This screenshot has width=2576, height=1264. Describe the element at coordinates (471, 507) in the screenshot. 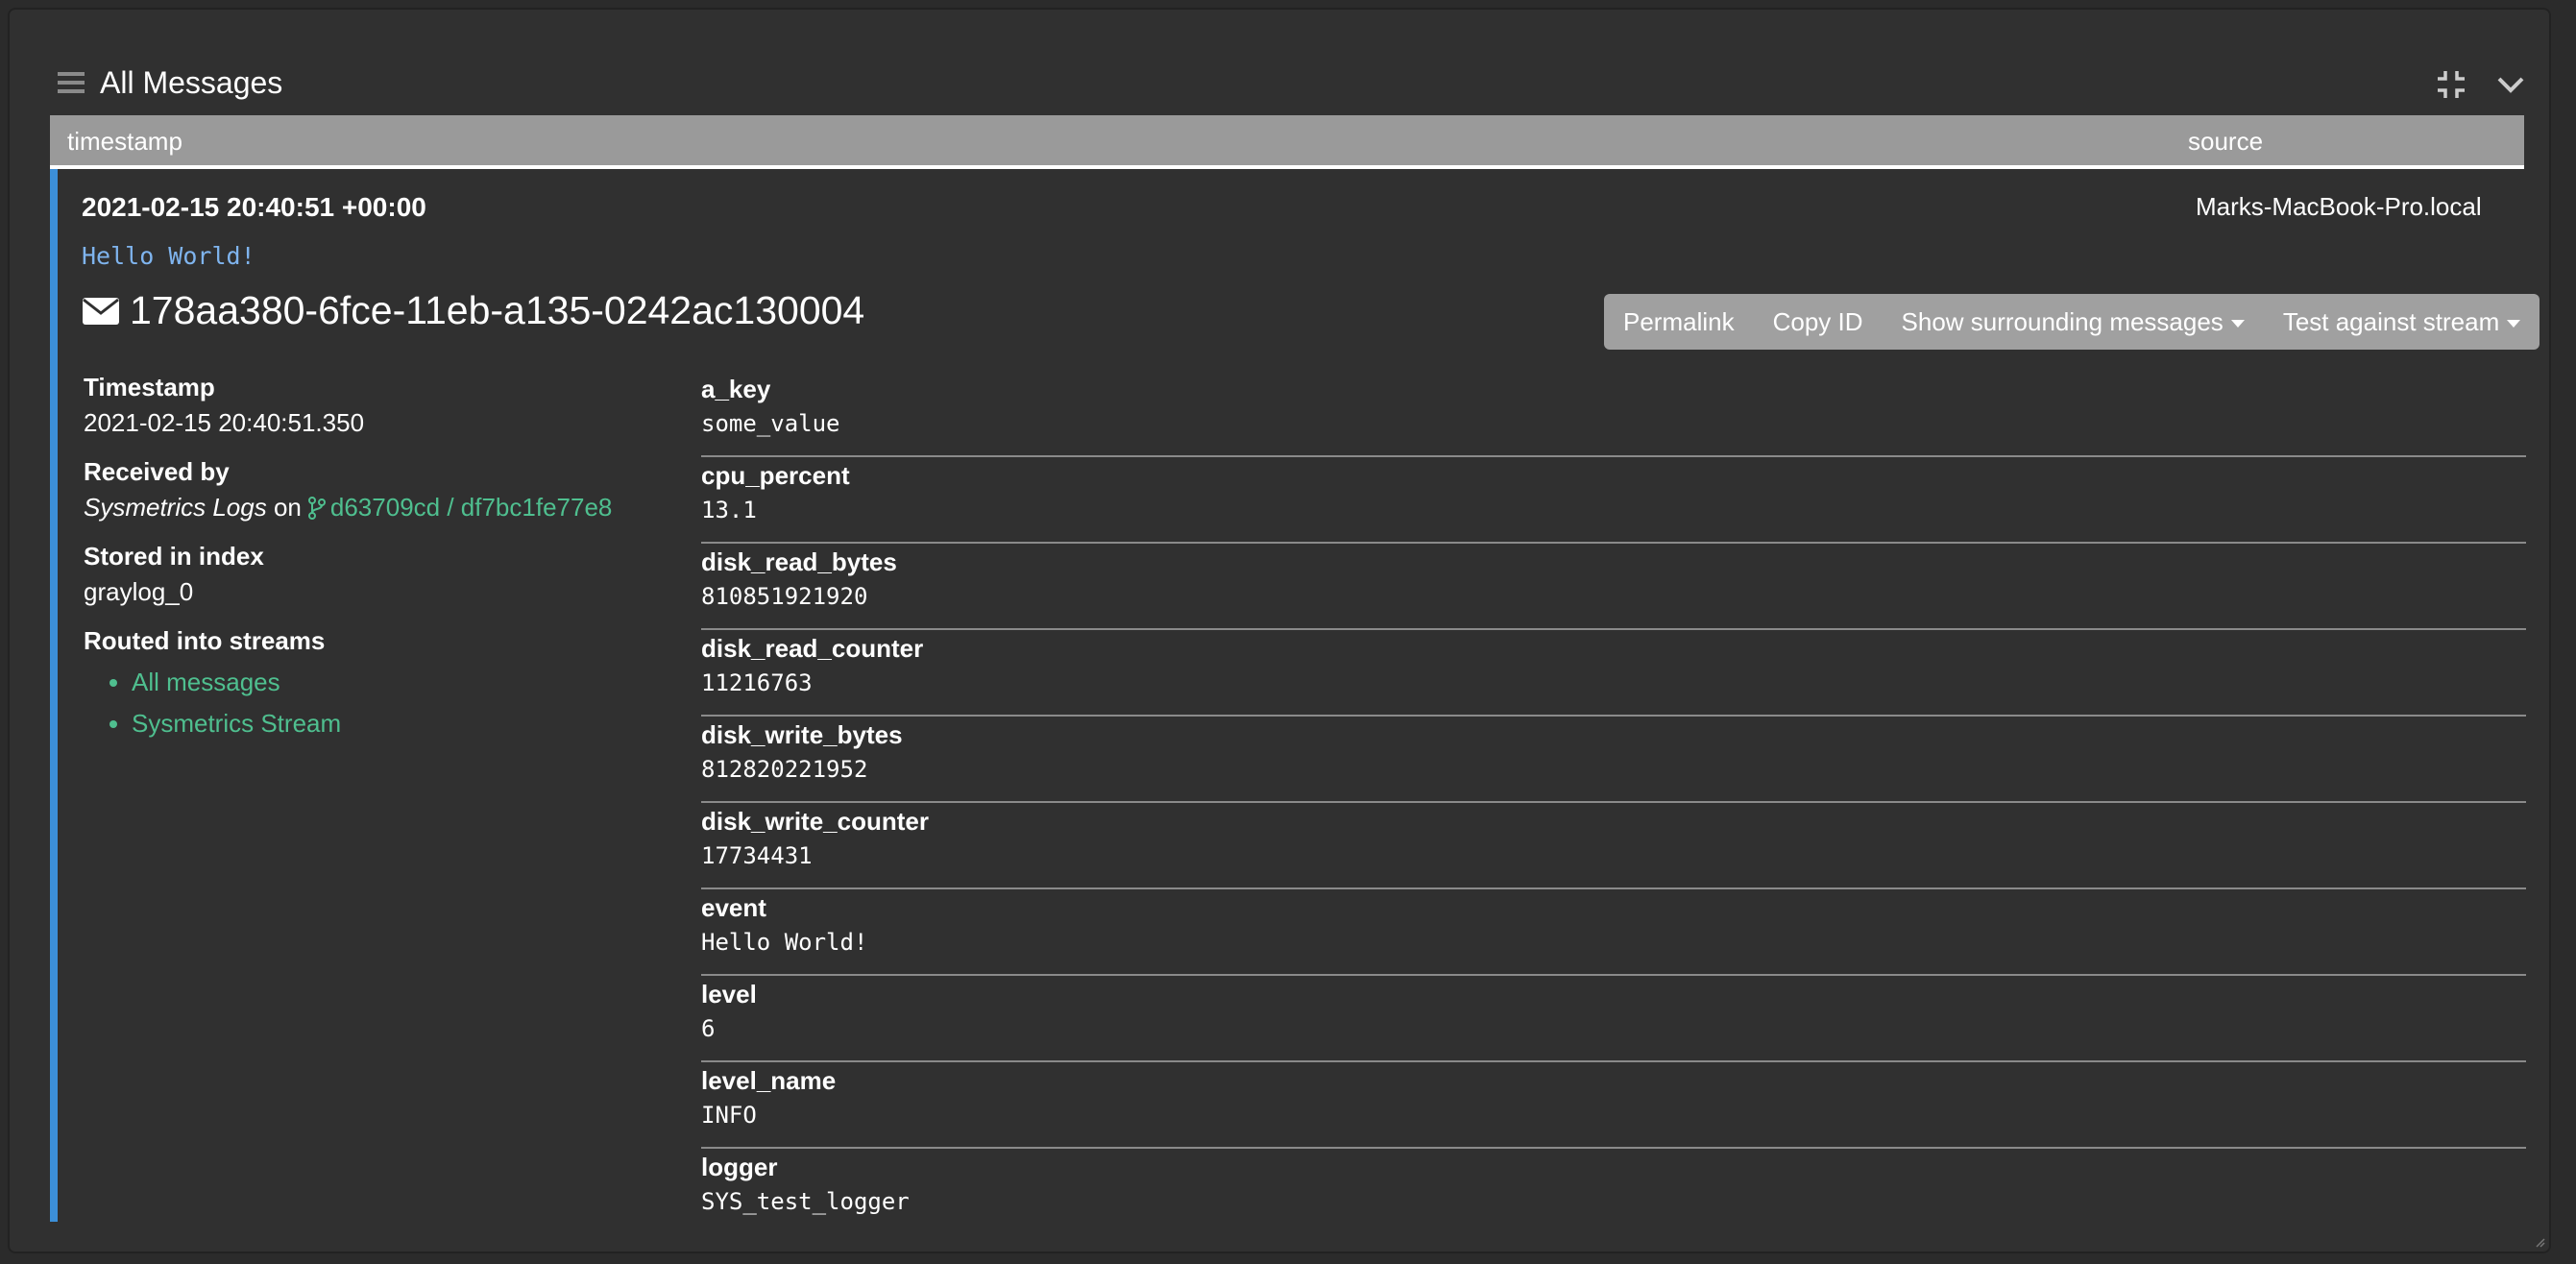

I see `node-link: d63709cd / df7bc1fe77e8` at that location.